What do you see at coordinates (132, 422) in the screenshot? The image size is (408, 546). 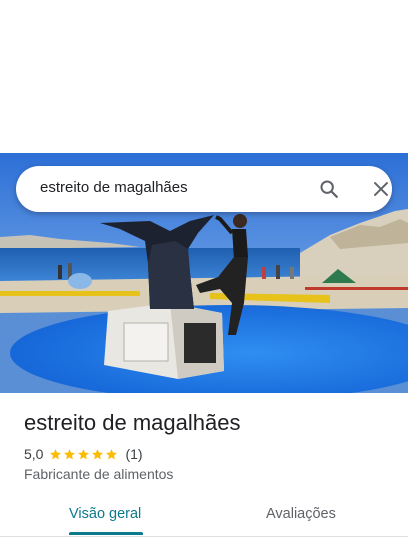 I see `place-title: estreito de magalhães` at bounding box center [132, 422].